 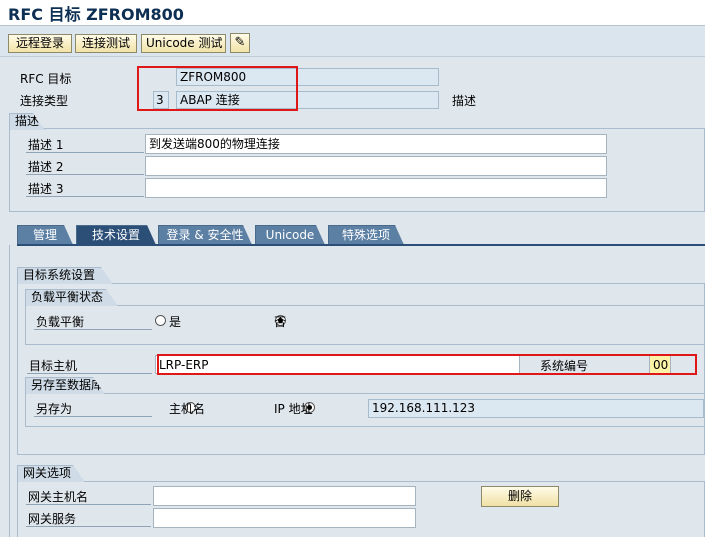 I want to click on description-1-label: 描述 1, so click(x=46, y=145).